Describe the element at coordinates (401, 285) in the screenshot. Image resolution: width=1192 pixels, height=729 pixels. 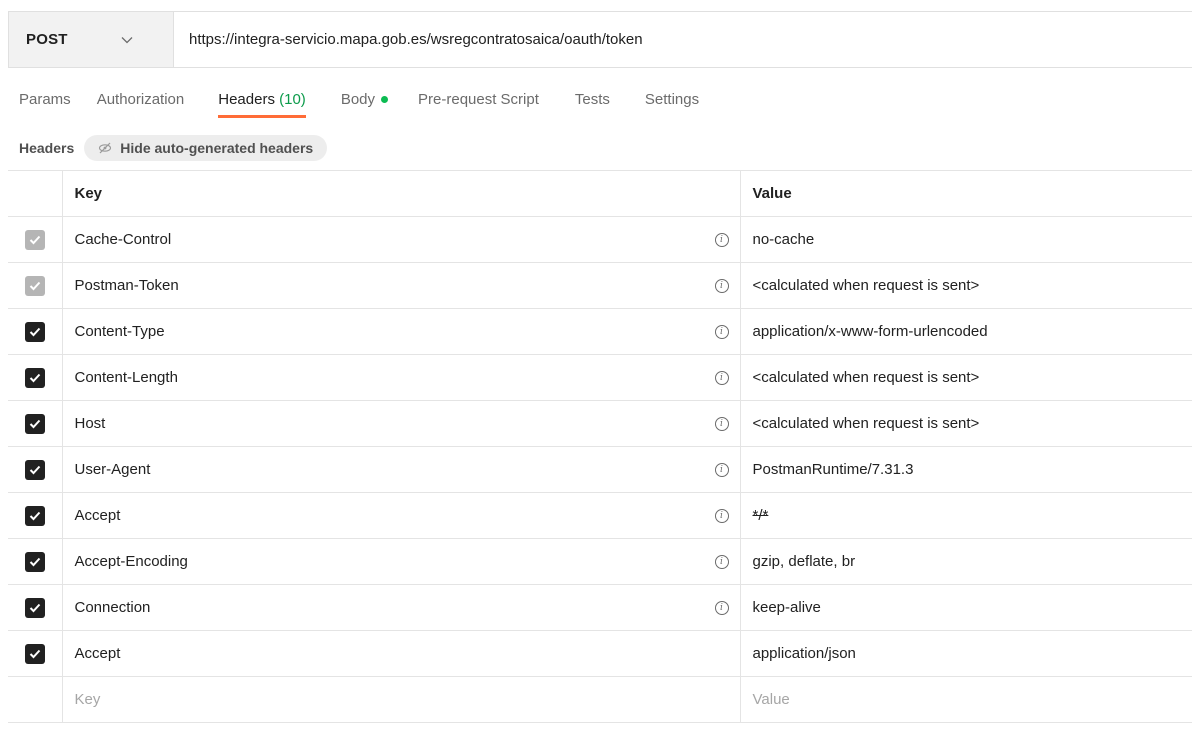
I see `header-key-cell: Postman-Token i` at that location.